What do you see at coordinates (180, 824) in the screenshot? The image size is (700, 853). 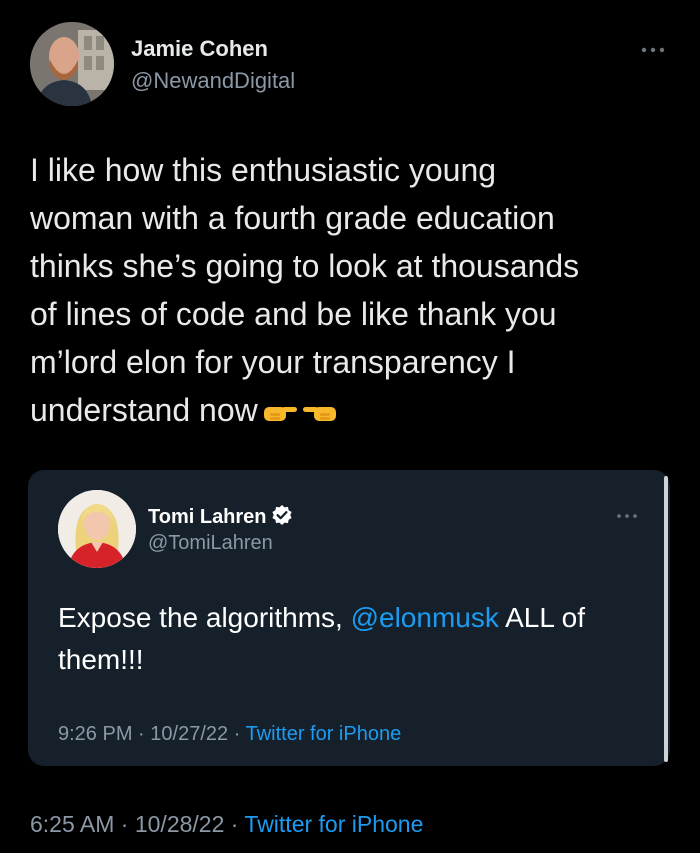 I see `tweet-date: 10/28/22` at bounding box center [180, 824].